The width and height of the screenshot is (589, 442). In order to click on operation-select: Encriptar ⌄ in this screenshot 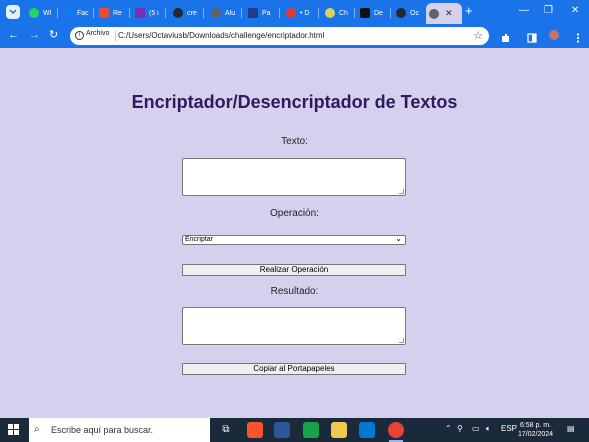, I will do `click(294, 240)`.